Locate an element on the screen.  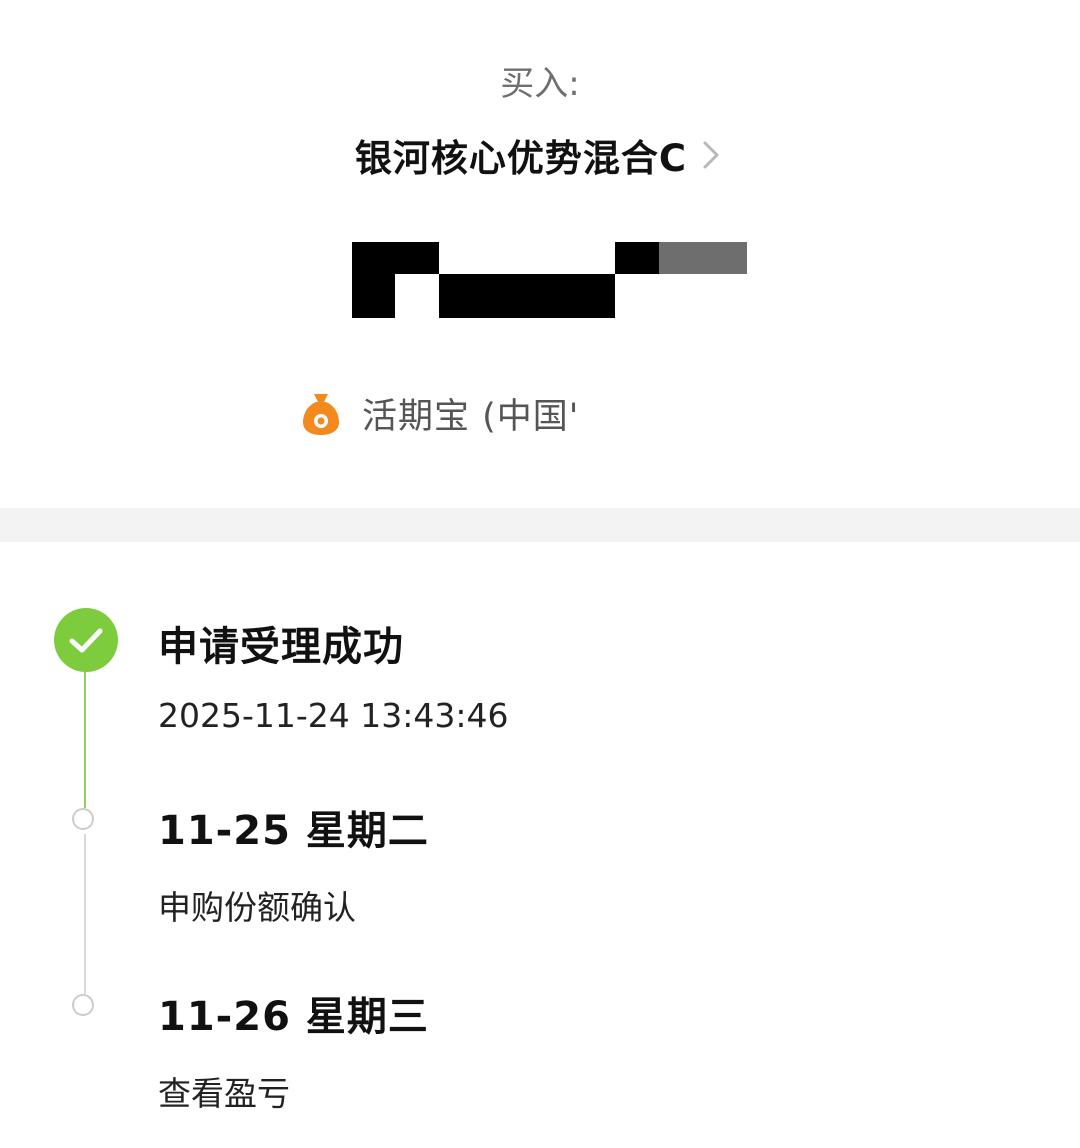
step-1-title: 申请受理成功 is located at coordinates (281, 647).